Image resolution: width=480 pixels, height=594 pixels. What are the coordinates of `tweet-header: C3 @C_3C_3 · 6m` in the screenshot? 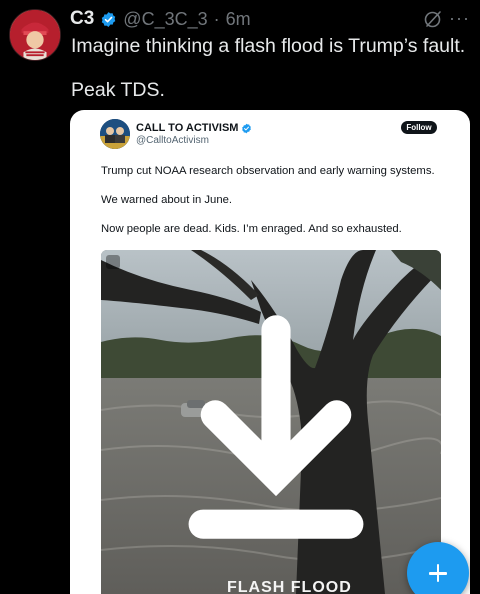 It's located at (160, 19).